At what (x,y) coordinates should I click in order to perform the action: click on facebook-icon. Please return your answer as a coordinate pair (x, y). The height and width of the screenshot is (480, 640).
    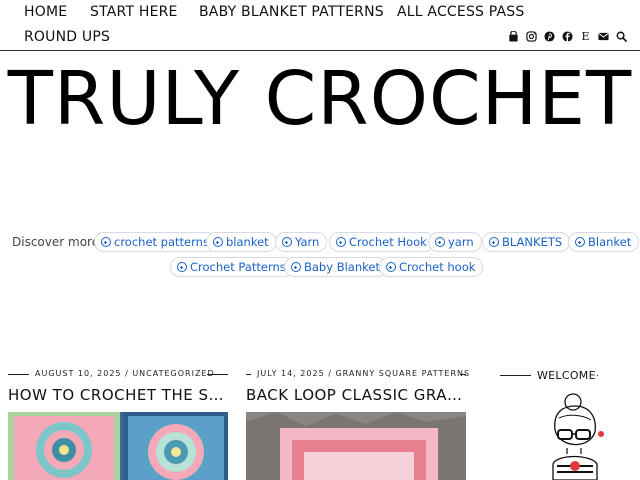
    Looking at the image, I should click on (567, 36).